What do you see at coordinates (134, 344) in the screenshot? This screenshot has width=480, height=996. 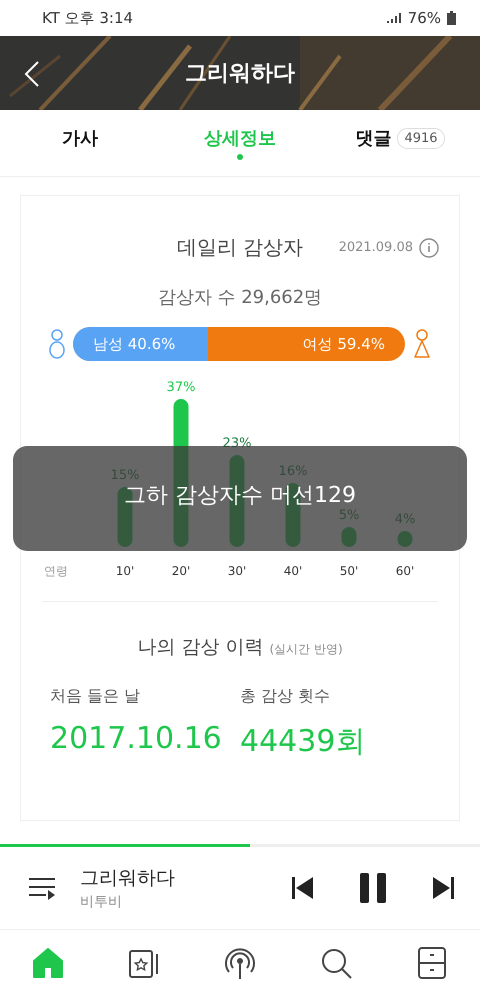 I see `male-share: 남성 40.6%` at bounding box center [134, 344].